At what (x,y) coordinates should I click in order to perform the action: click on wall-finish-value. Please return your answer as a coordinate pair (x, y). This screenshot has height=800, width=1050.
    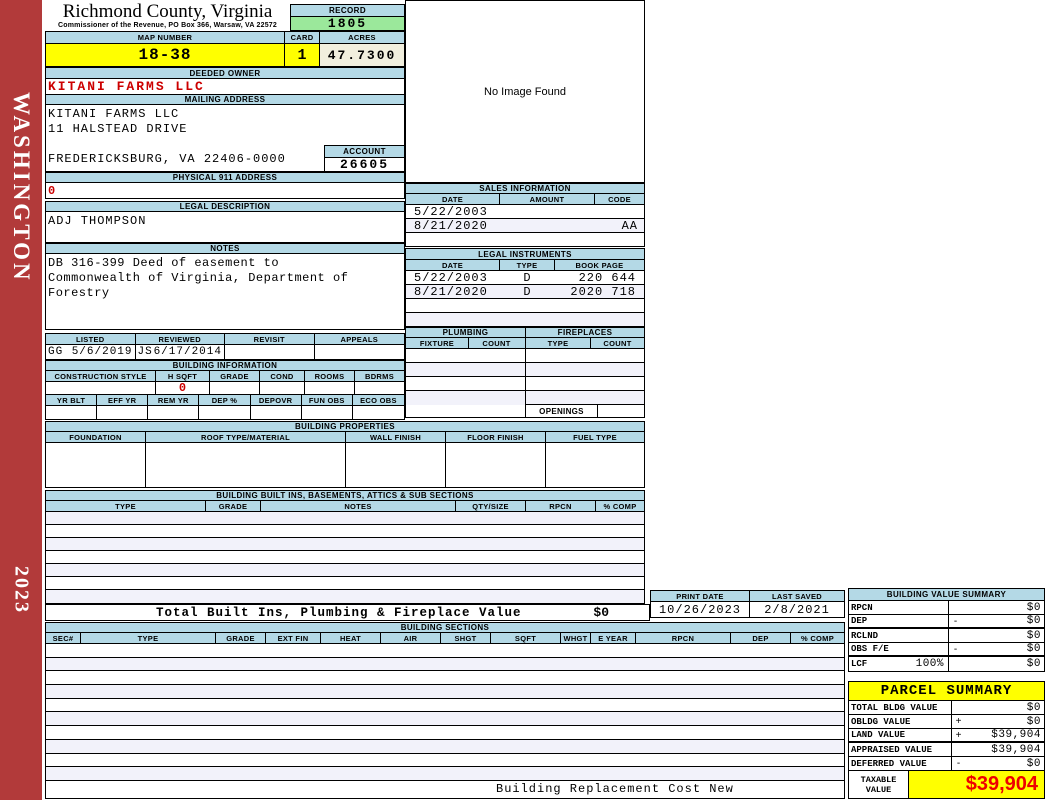
    Looking at the image, I should click on (396, 465).